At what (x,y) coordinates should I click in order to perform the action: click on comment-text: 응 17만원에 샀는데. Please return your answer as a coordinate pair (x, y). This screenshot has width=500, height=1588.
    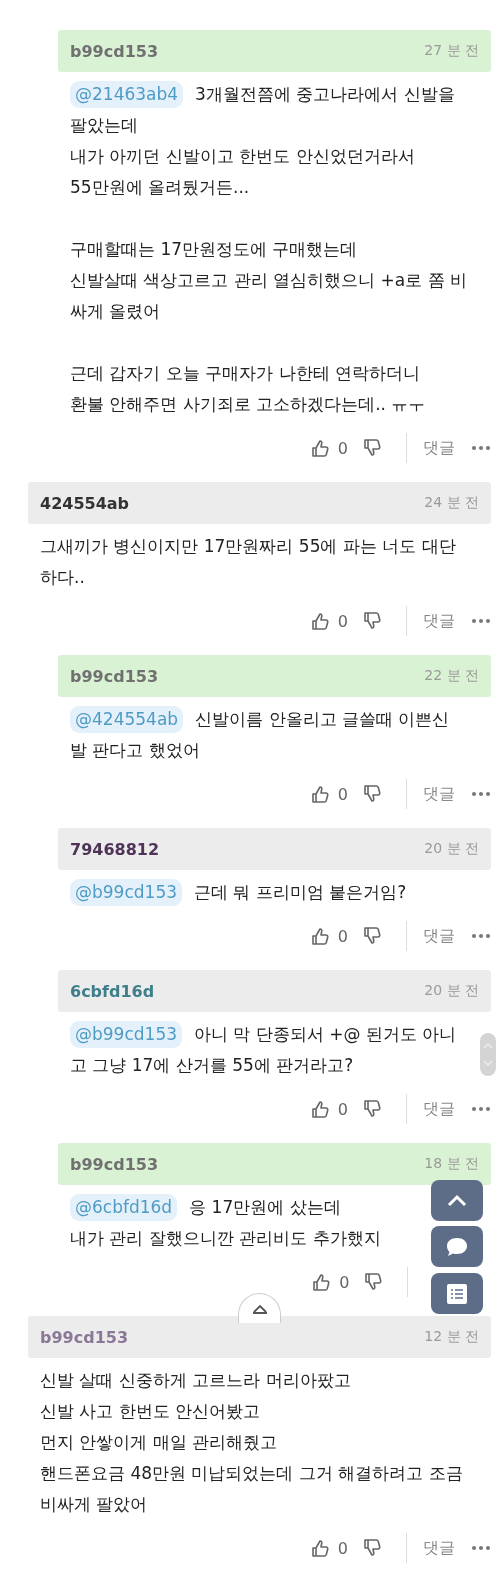
    Looking at the image, I should click on (265, 1207).